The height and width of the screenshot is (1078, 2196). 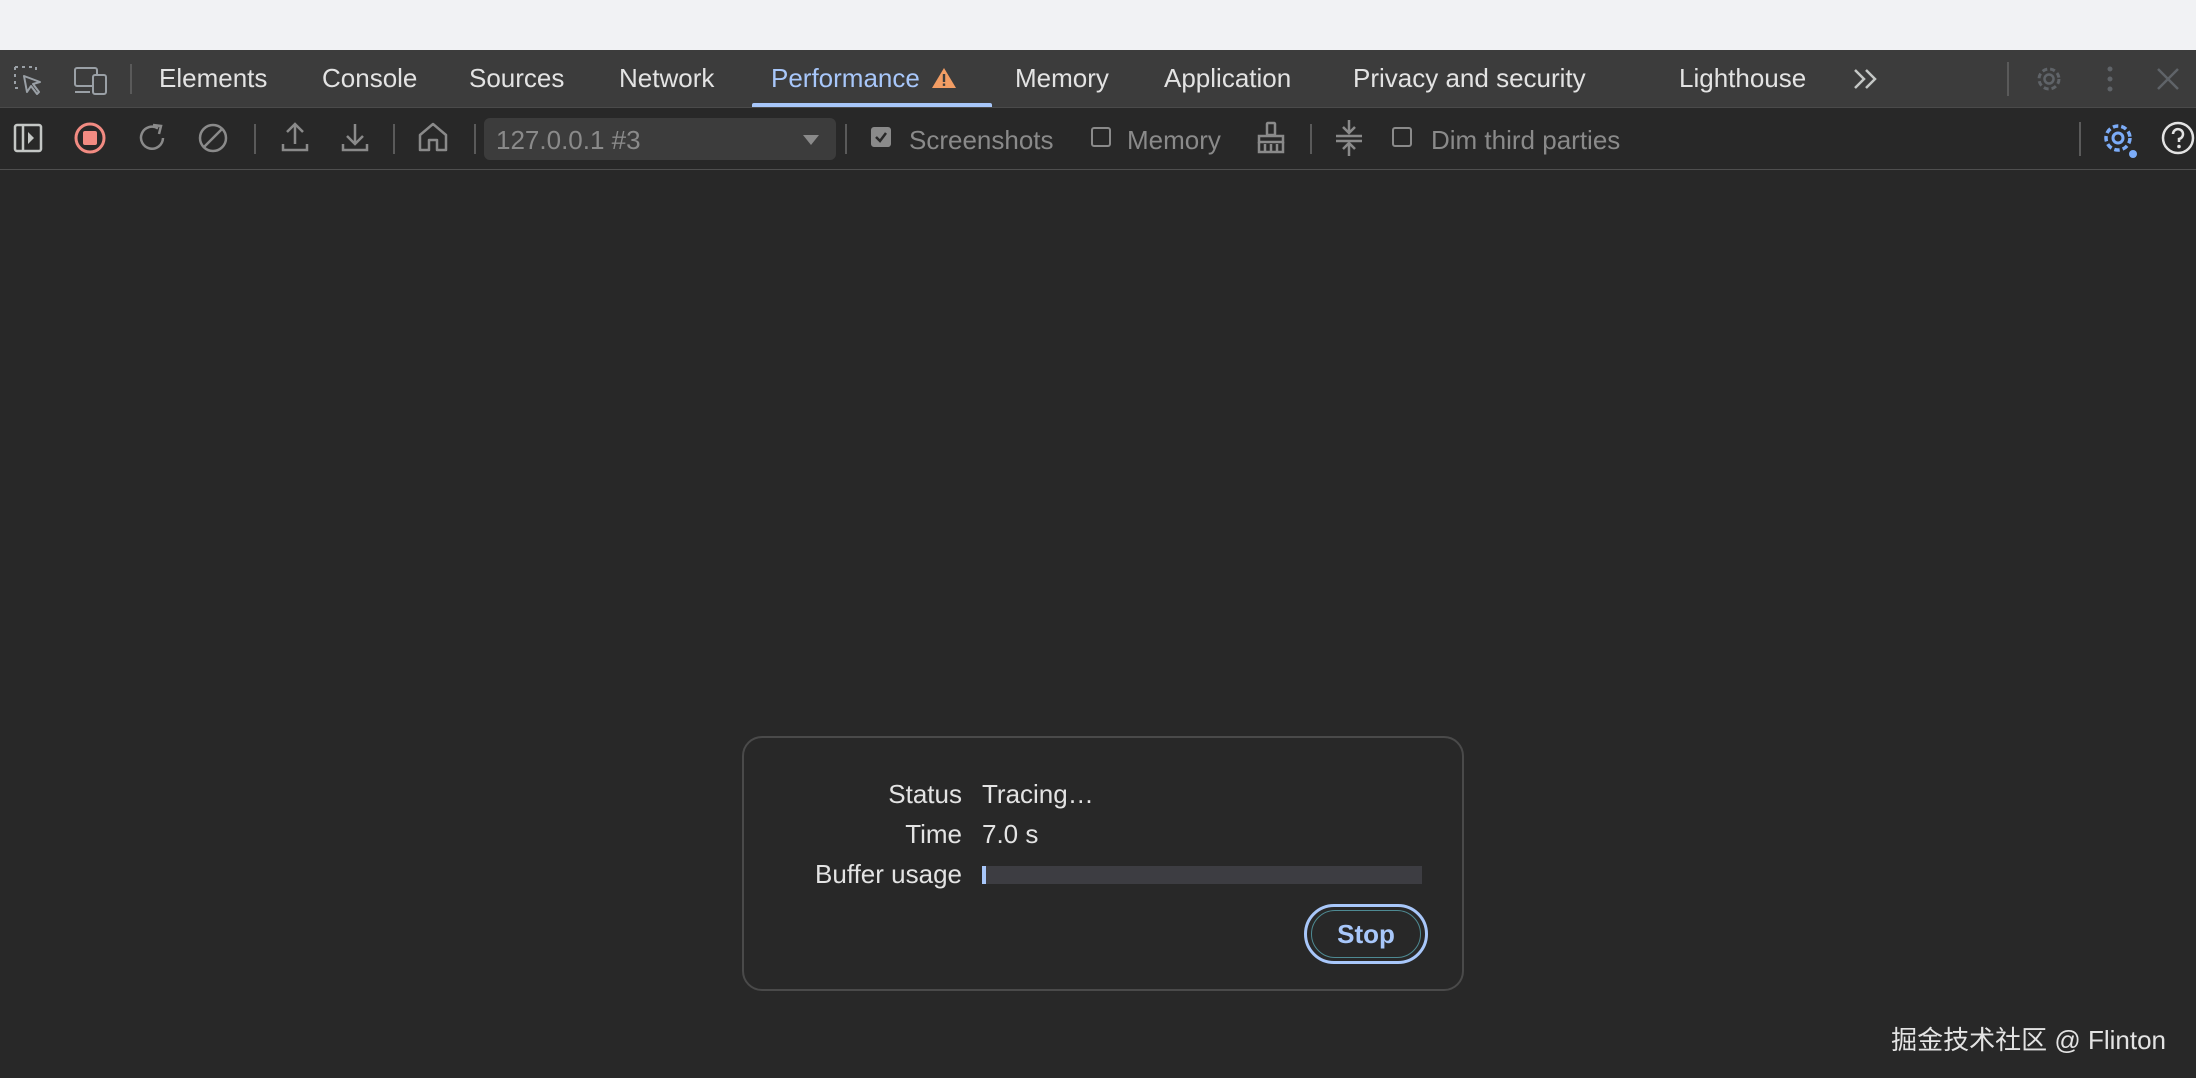 I want to click on screenshots-label: Screenshots, so click(x=981, y=140).